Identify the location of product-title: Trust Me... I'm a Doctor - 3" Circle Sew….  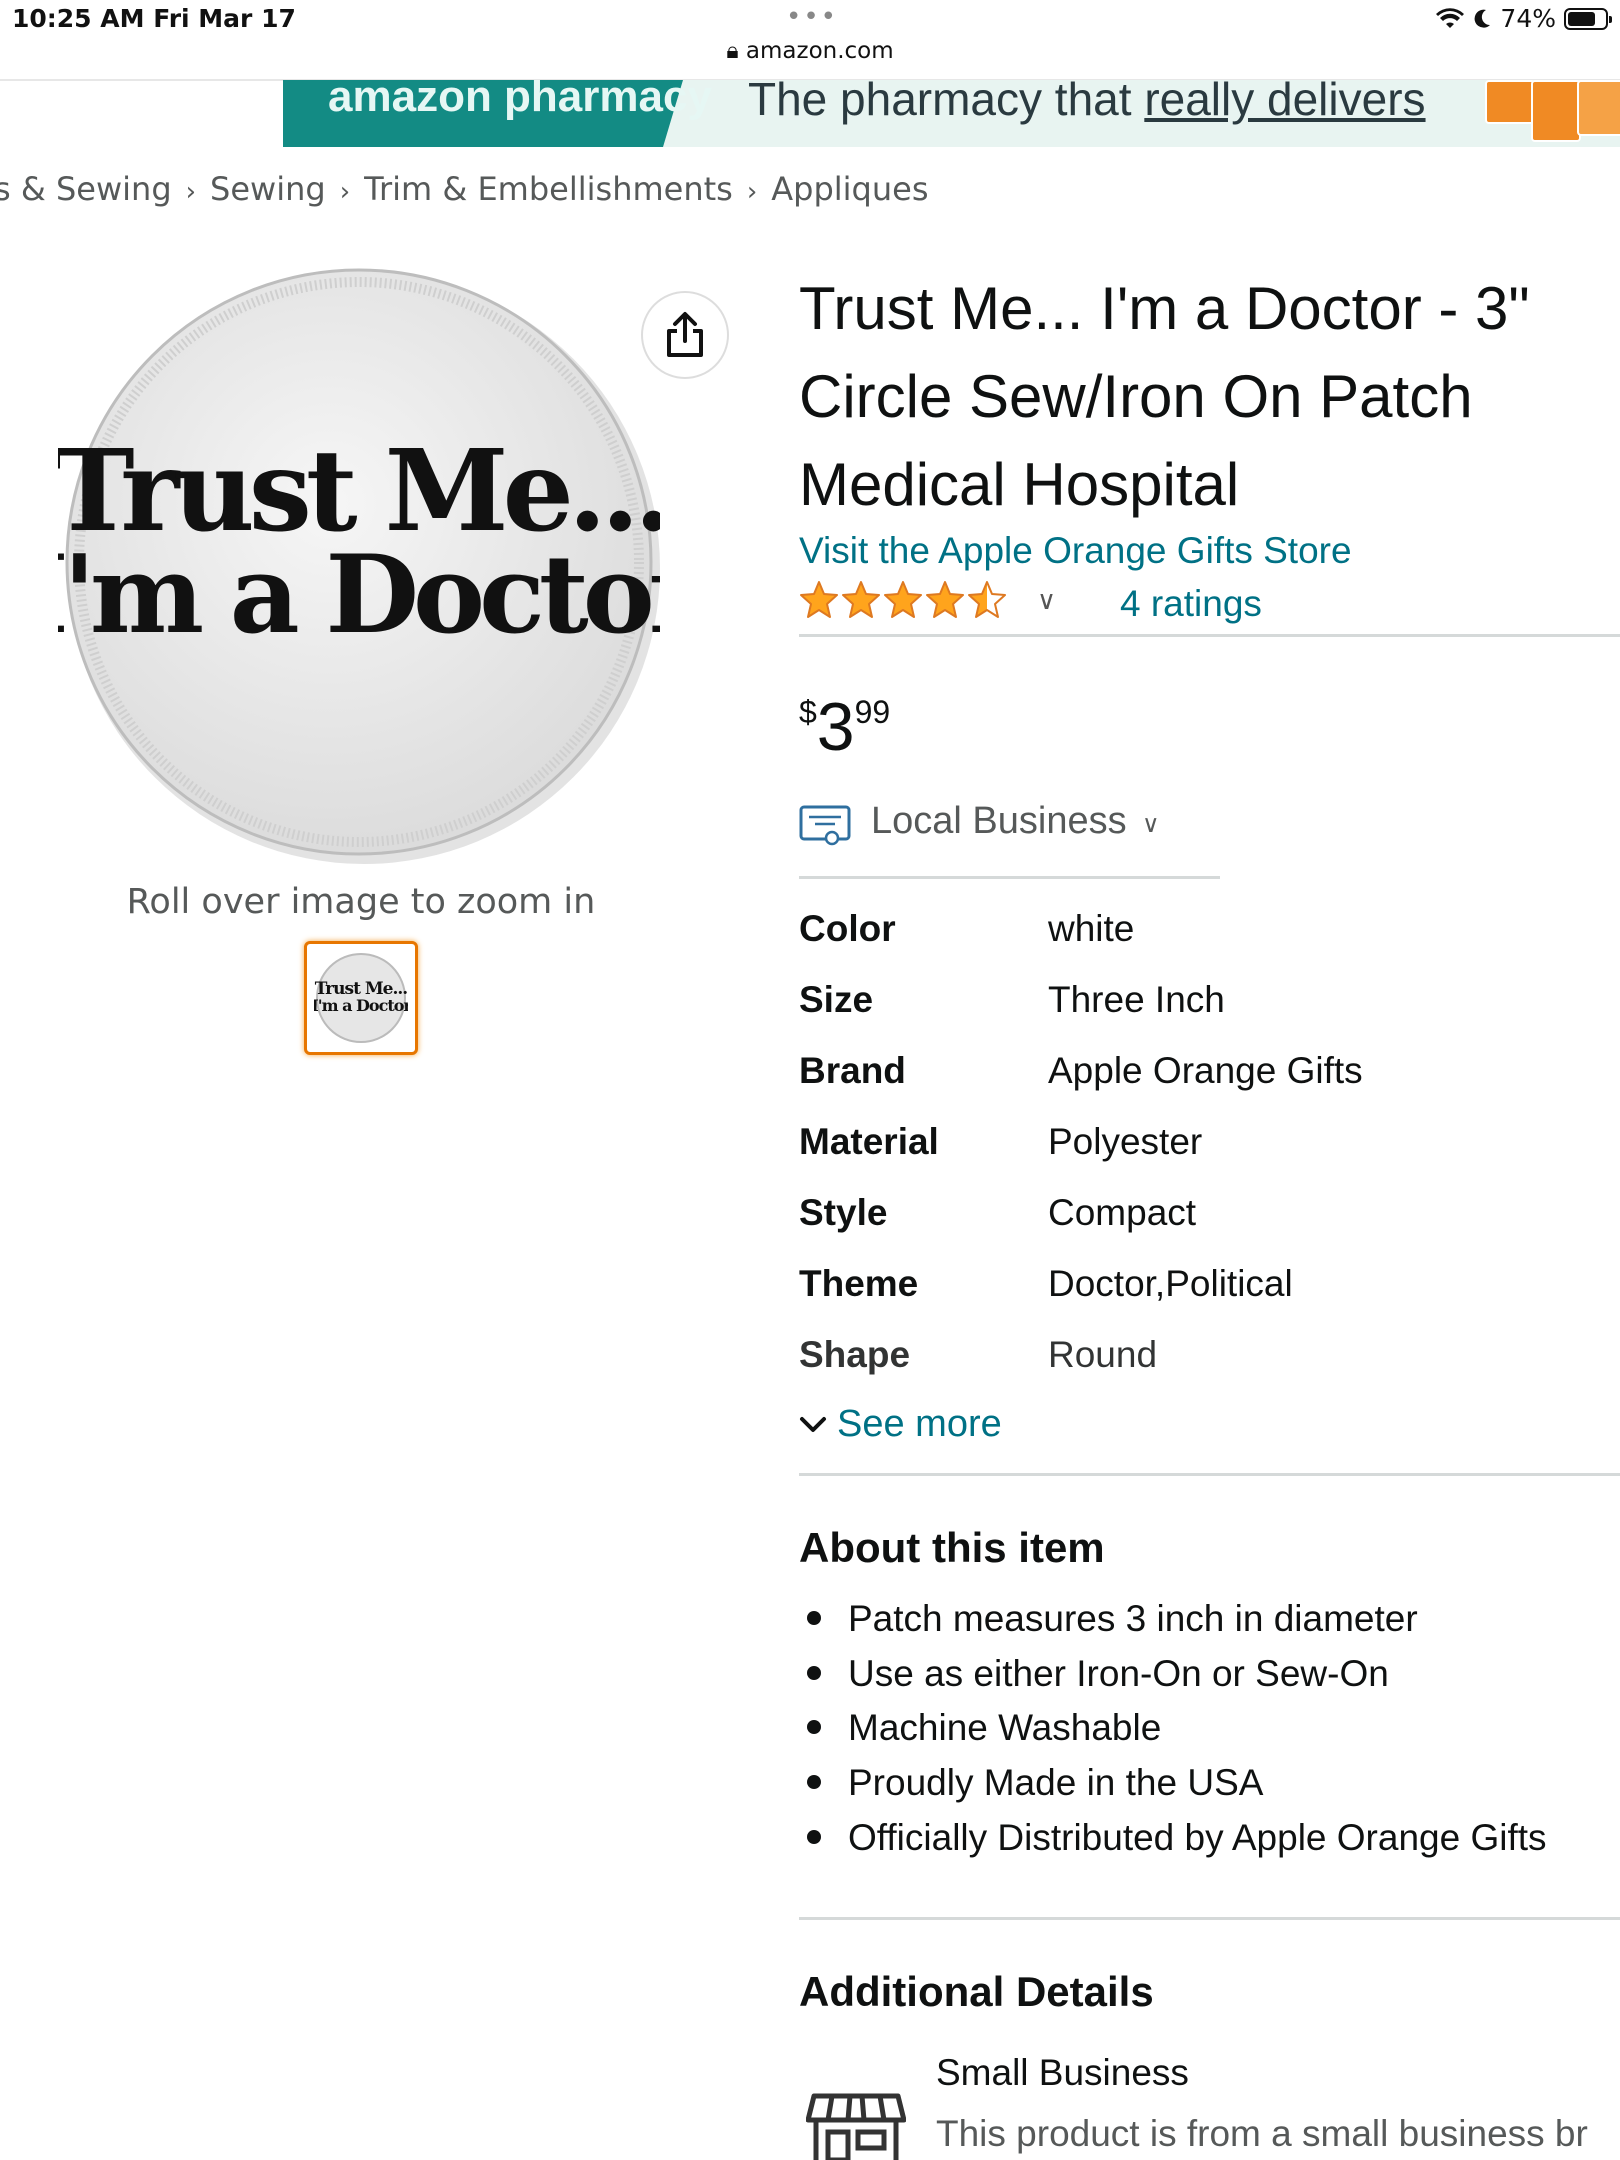
(1164, 396).